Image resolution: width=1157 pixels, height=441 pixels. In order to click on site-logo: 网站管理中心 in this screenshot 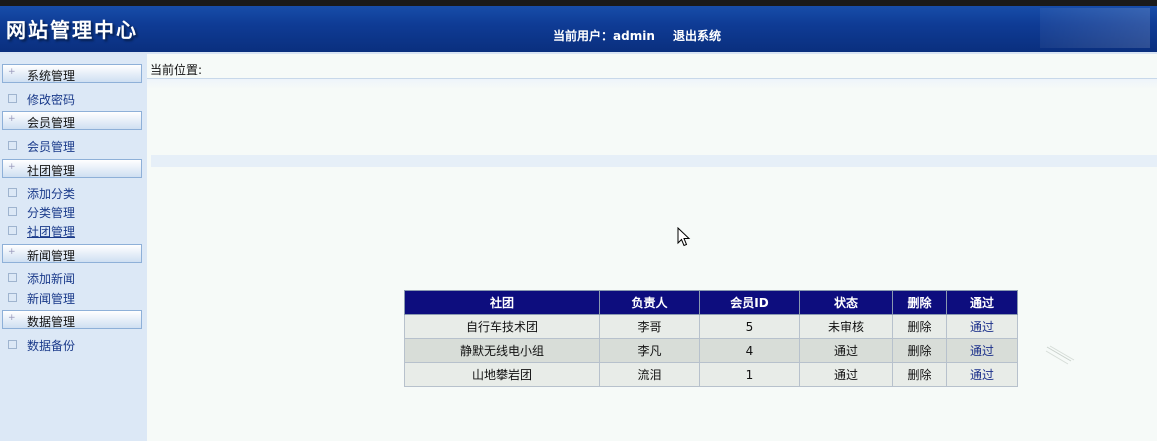, I will do `click(72, 30)`.